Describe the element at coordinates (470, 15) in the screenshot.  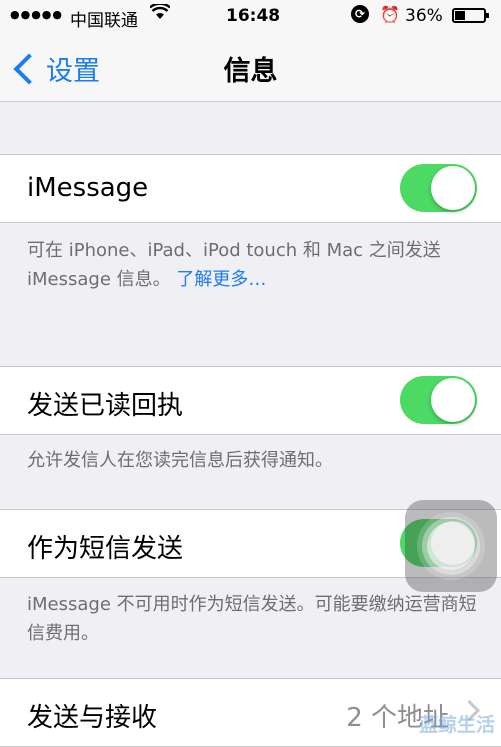
I see `battery-icon` at that location.